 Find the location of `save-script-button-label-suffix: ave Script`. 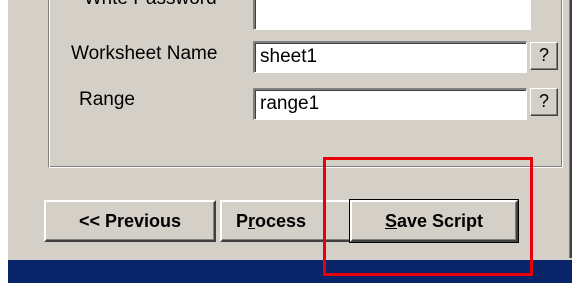

save-script-button-label-suffix: ave Script is located at coordinates (440, 221).